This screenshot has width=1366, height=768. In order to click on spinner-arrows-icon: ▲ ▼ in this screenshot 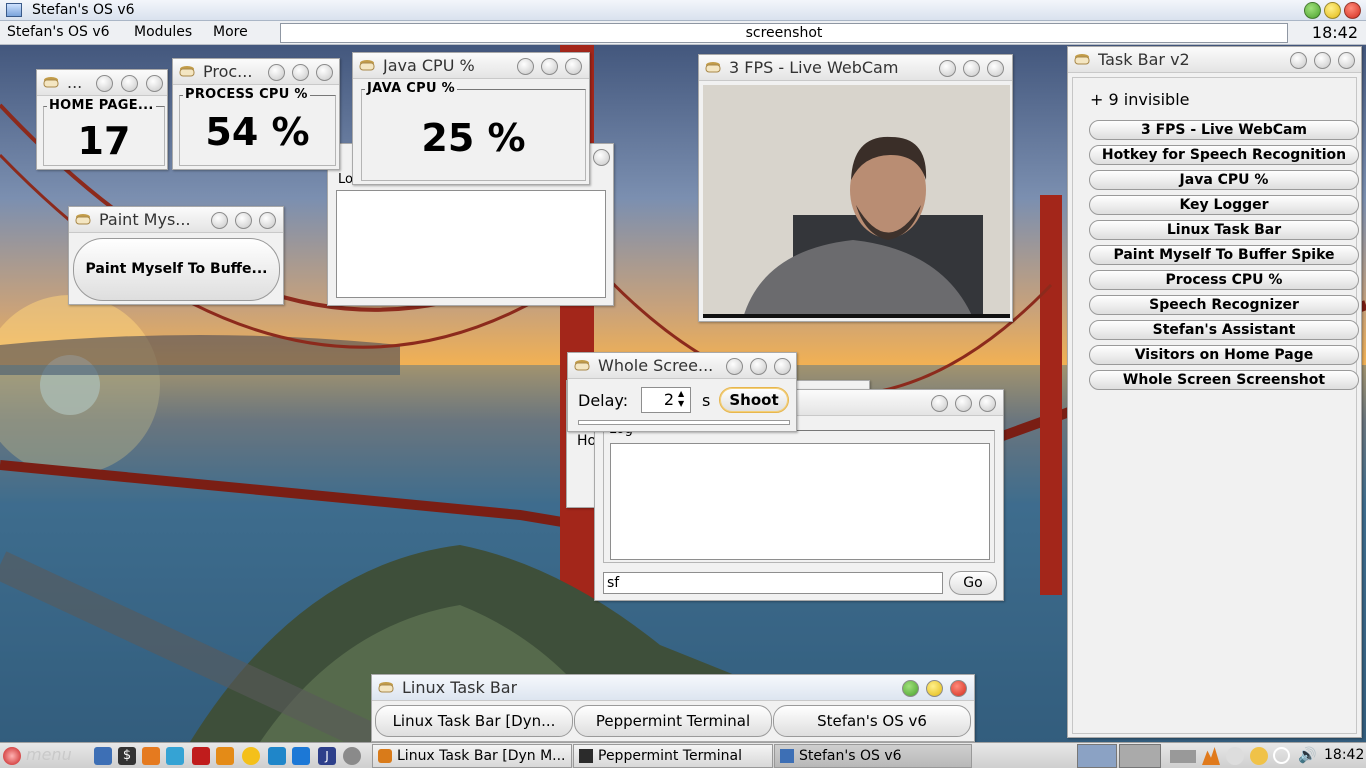, I will do `click(681, 399)`.